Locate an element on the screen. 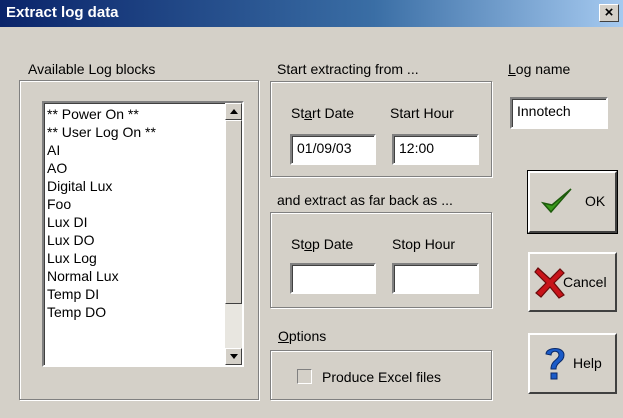  arrow-up-icon is located at coordinates (234, 111).